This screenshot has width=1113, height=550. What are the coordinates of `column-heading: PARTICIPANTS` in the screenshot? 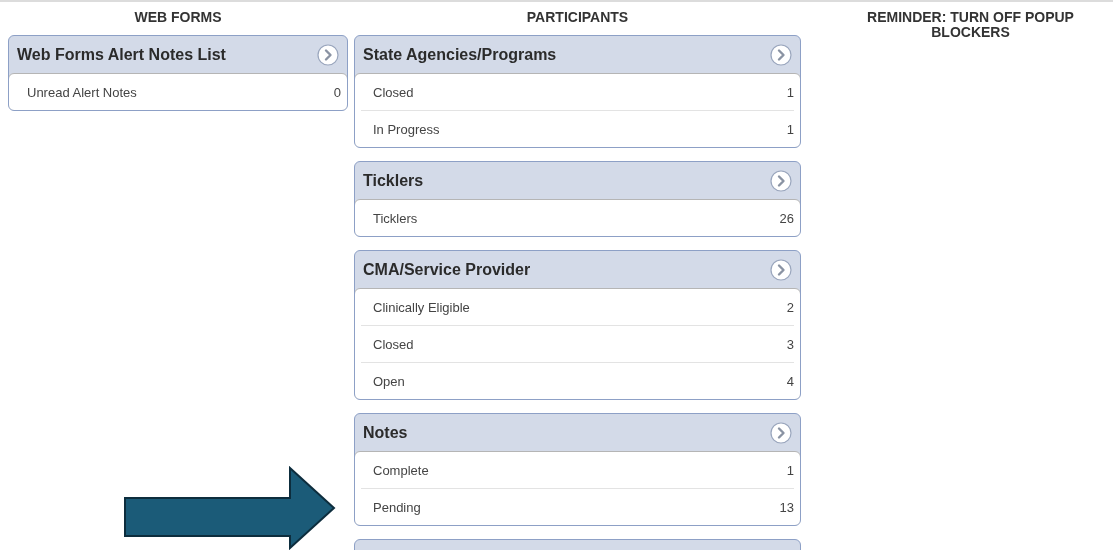 It's located at (577, 17).